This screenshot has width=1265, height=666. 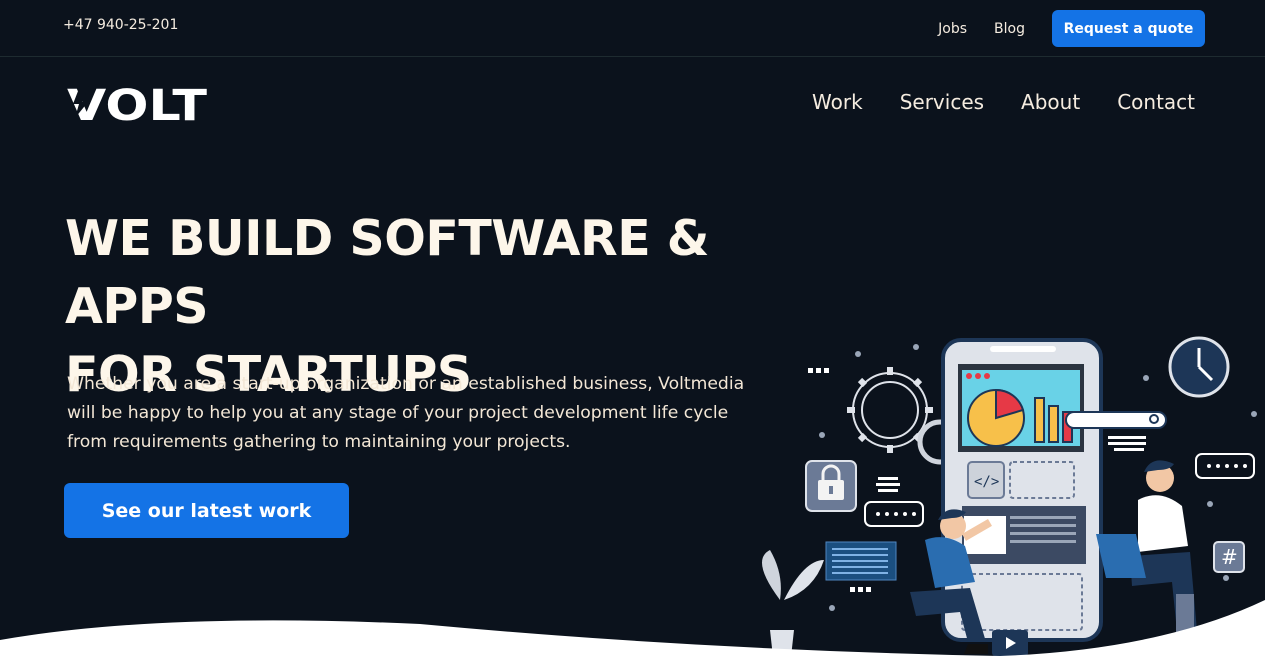 I want to click on bottom-wave, so click(x=632, y=633).